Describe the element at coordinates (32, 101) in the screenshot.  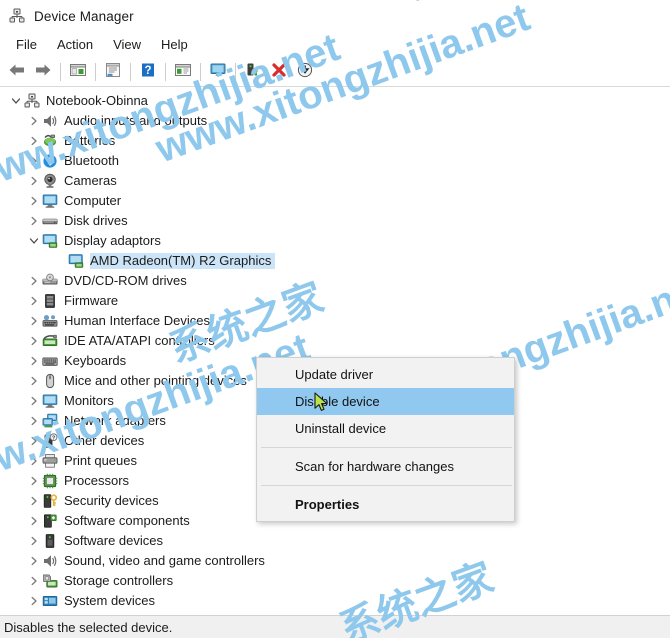
I see `computer-node-icon` at that location.